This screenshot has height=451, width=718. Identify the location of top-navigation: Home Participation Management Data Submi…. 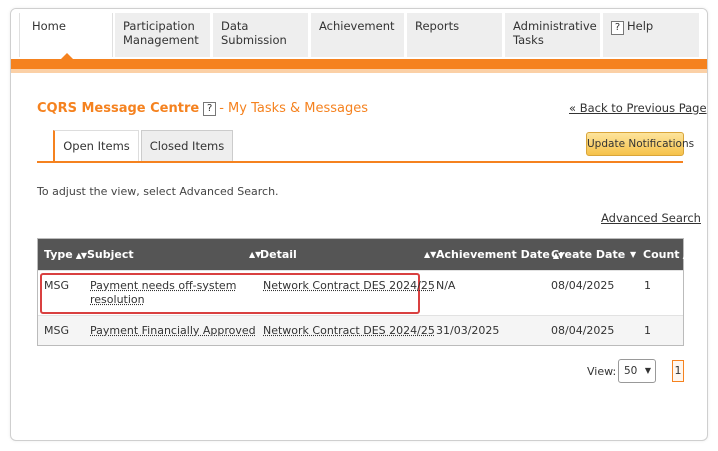
(359, 34).